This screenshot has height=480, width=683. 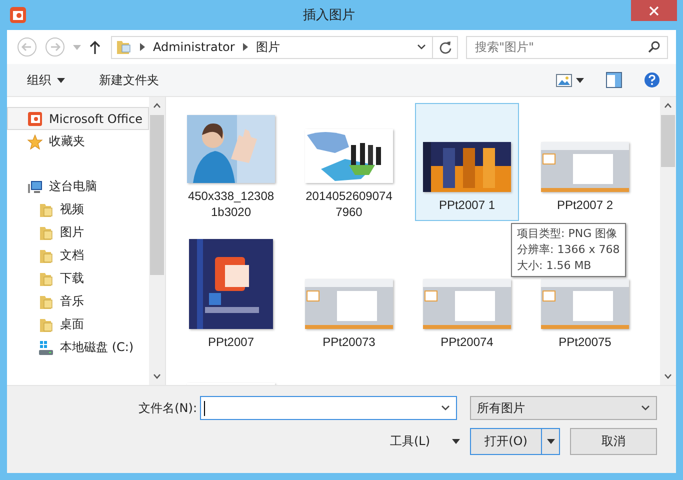 I want to click on breadcrumb: Administrator, so click(x=194, y=47).